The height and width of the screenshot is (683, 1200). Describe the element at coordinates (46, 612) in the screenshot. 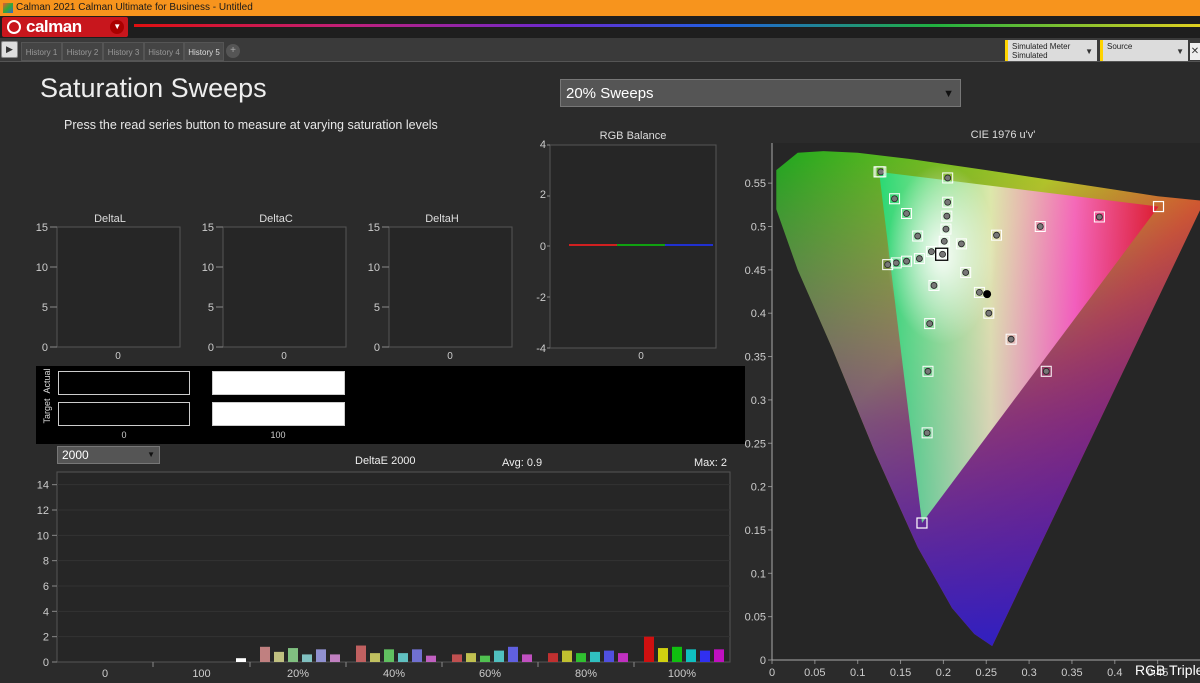

I see `deltae-y-tick: 4` at that location.